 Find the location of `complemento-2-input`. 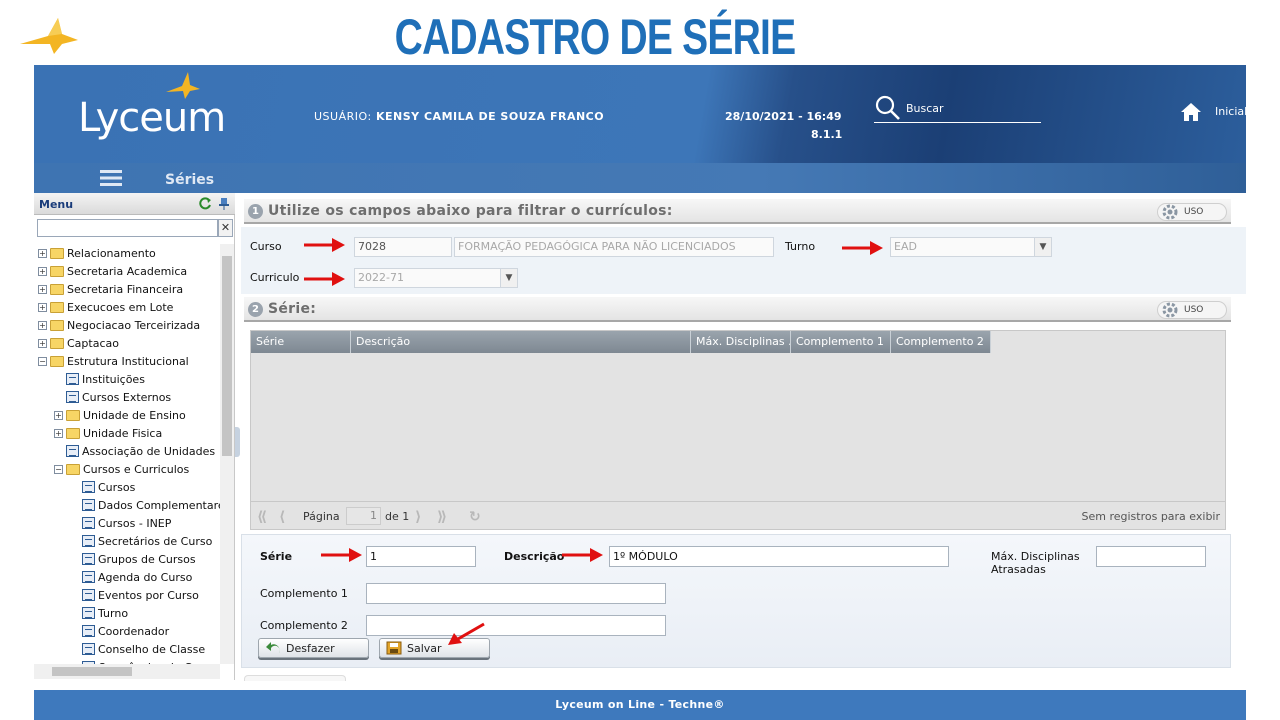

complemento-2-input is located at coordinates (516, 625).